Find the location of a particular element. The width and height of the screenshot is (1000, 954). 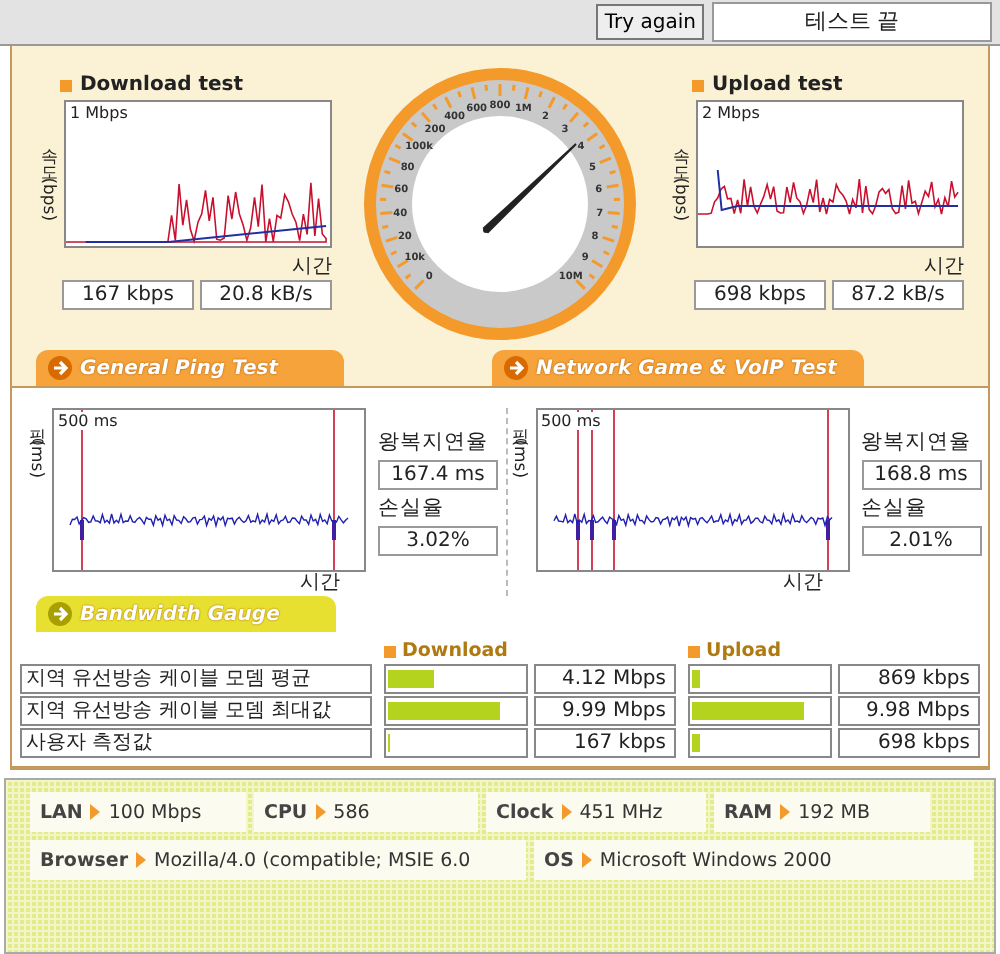

loss-value: 2.01% is located at coordinates (921, 541).